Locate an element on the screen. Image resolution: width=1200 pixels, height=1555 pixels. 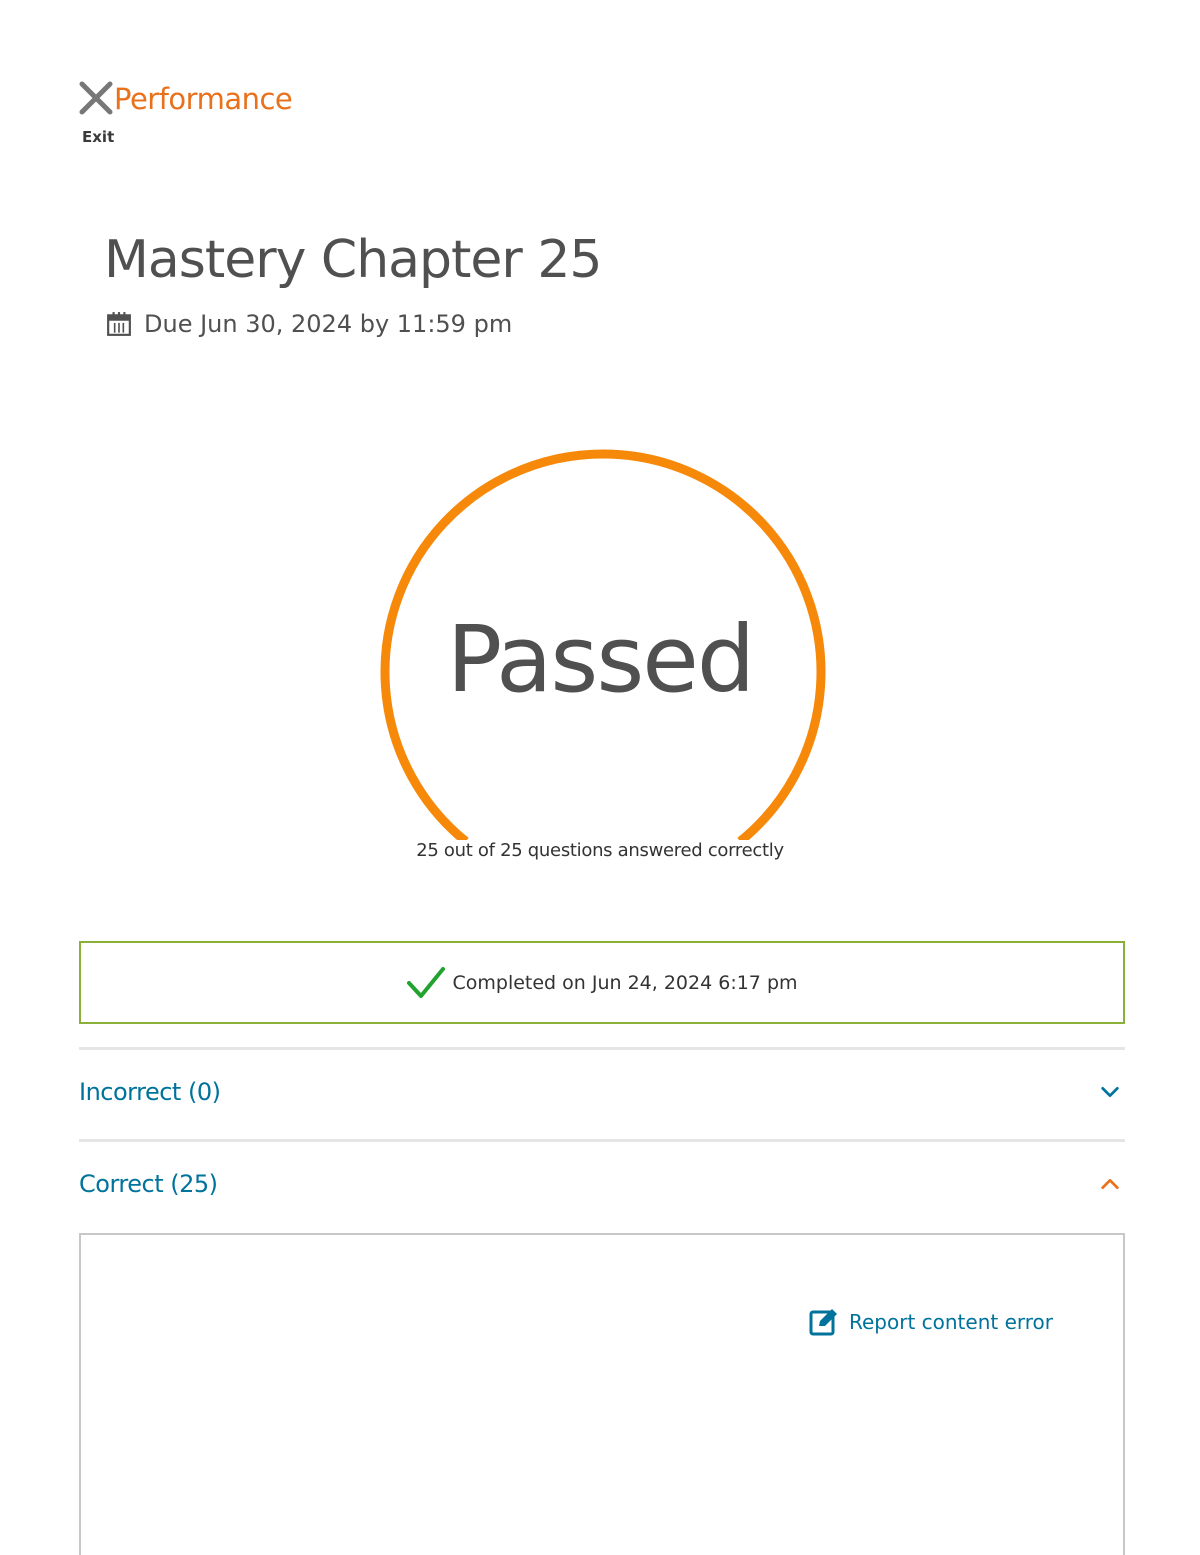
app-header: Performance Exit is located at coordinates (198, 114).